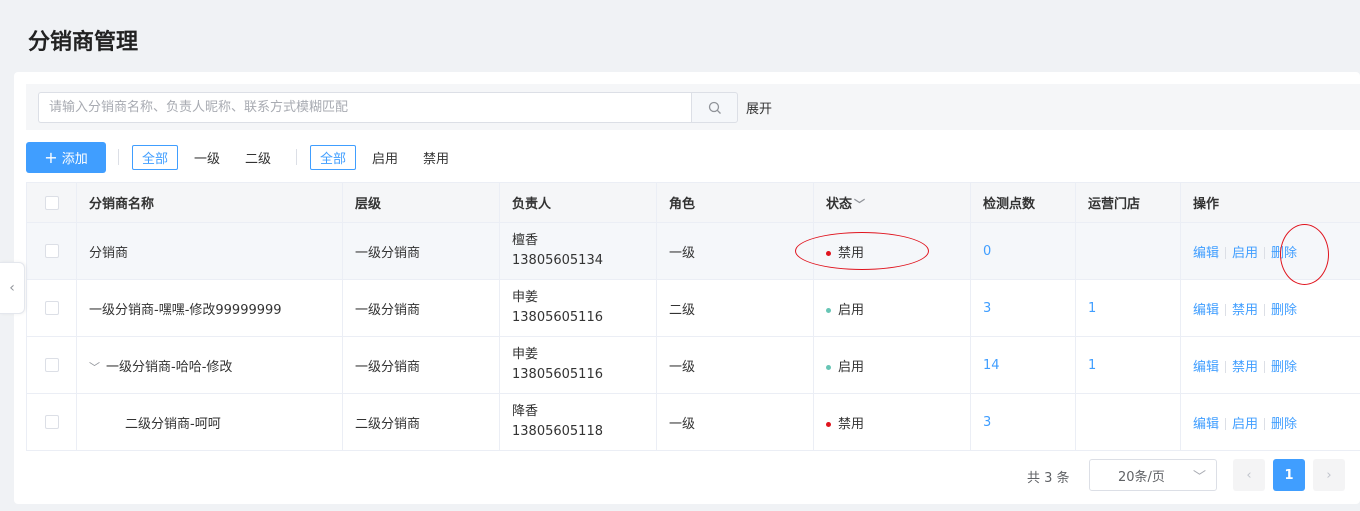  Describe the element at coordinates (557, 317) in the screenshot. I see `contact-phone: 13805605116` at that location.